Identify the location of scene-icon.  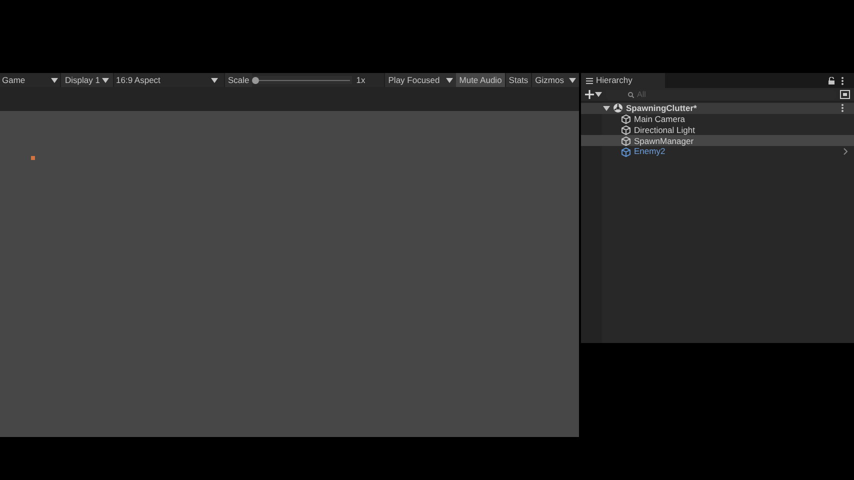
(618, 108).